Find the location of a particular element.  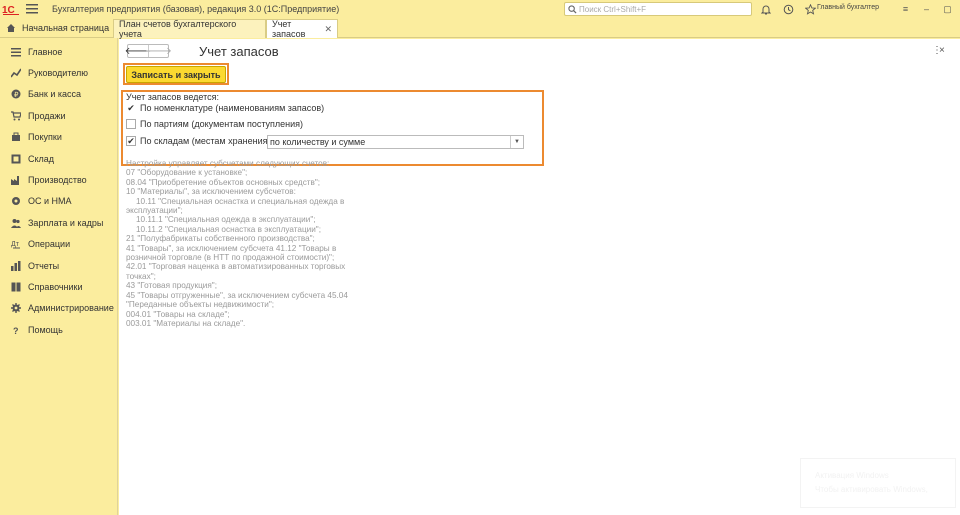

sidebar-item-administration: Администрирование is located at coordinates (58, 308).